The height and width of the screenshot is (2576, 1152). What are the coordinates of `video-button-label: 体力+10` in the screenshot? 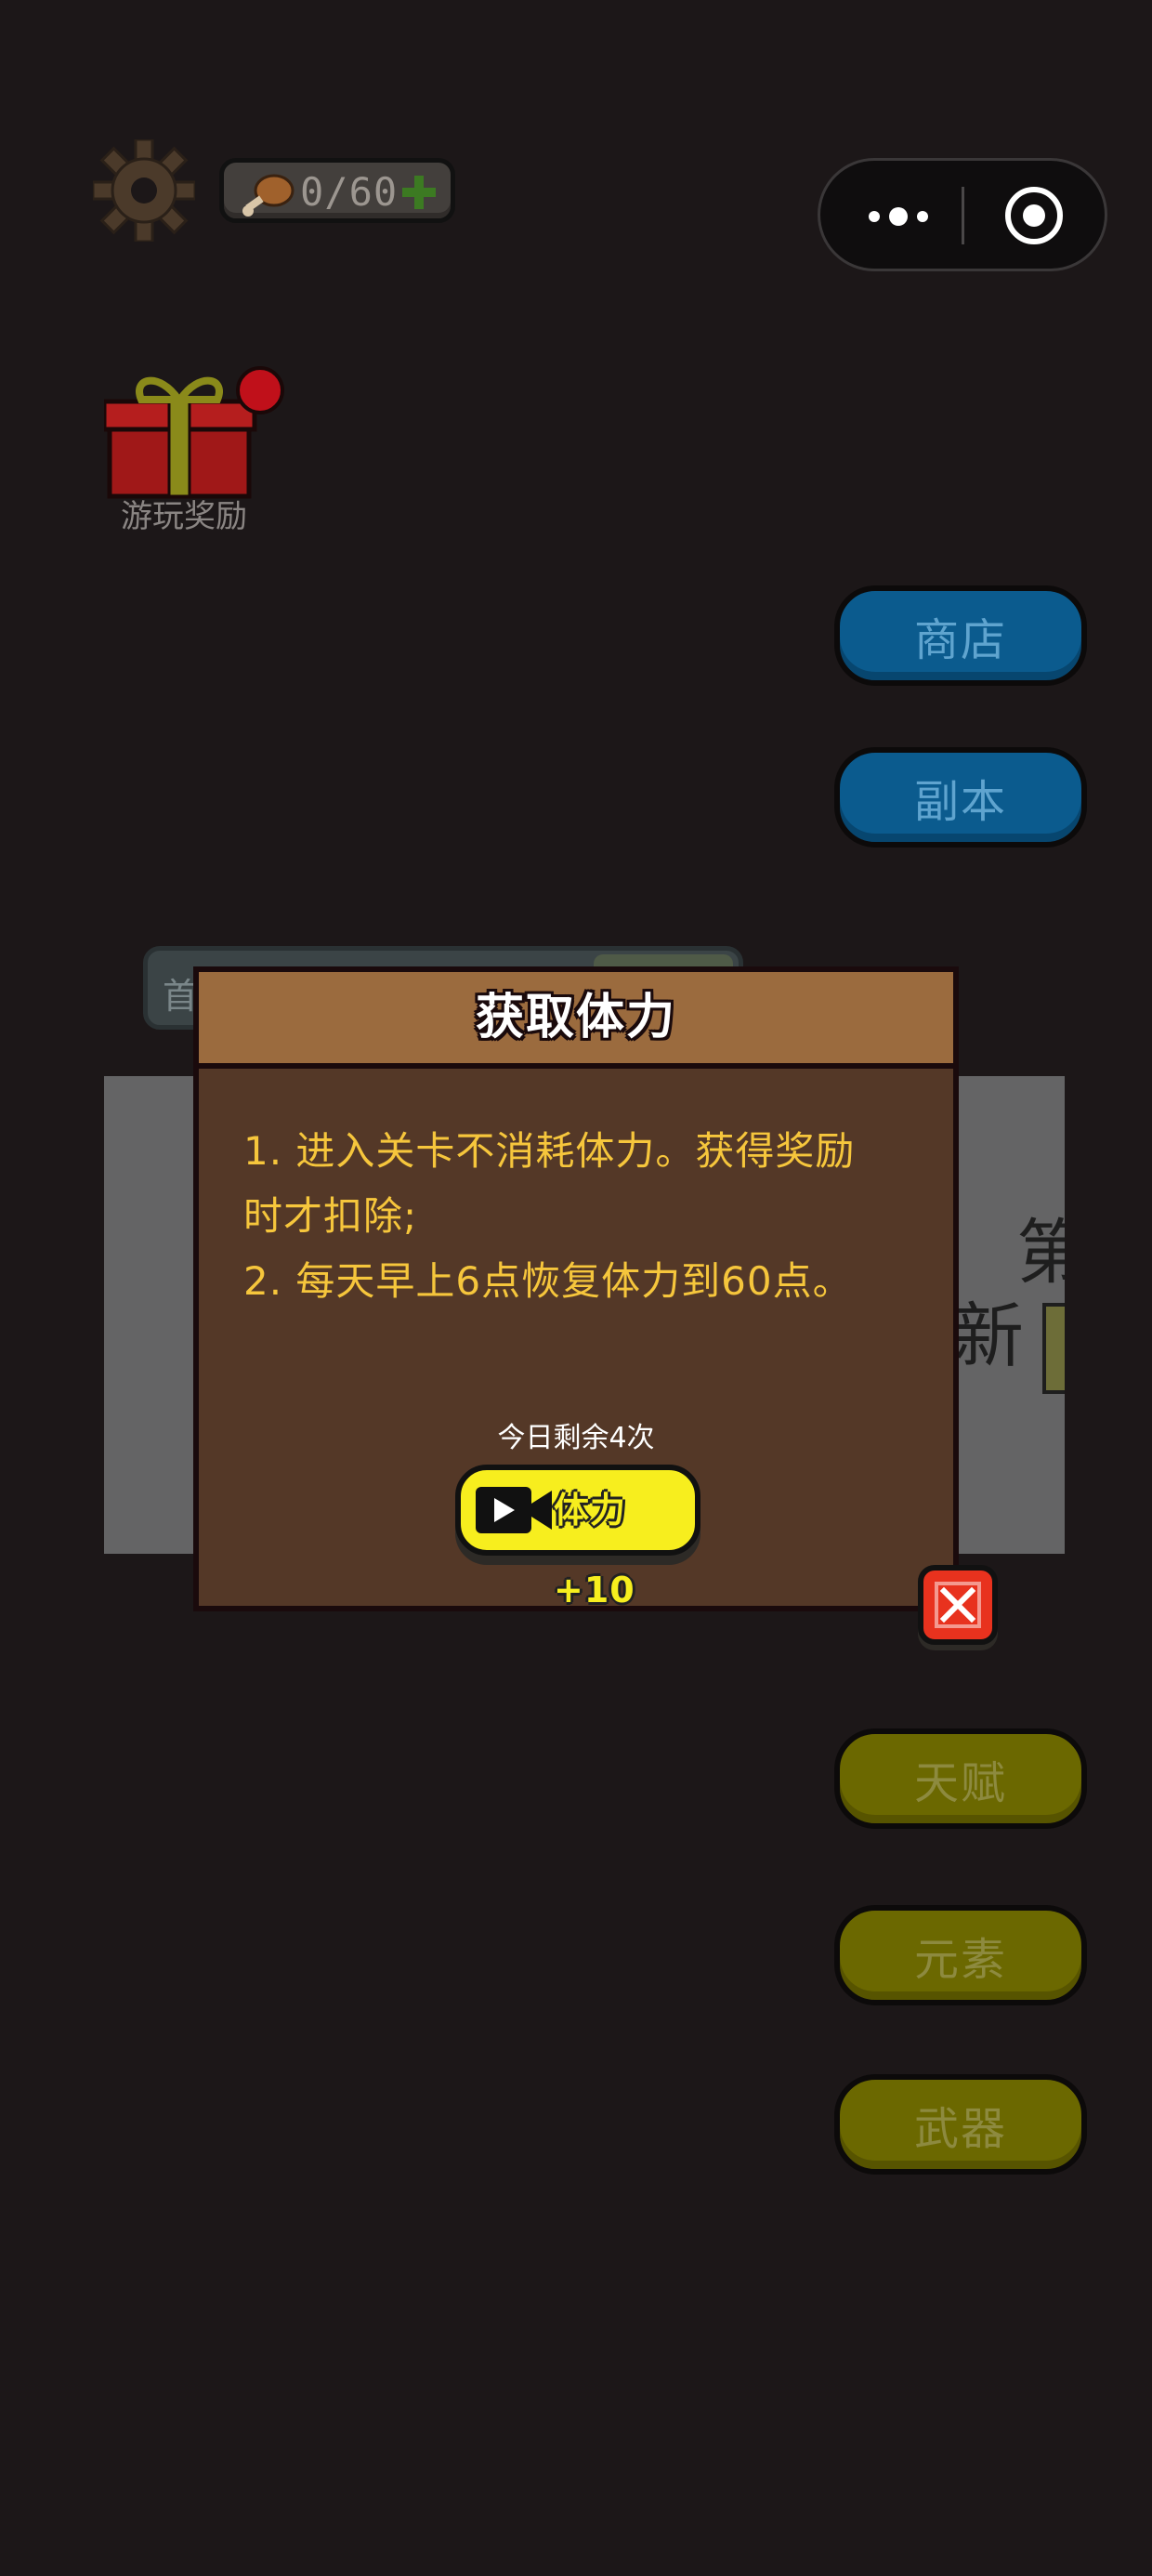 It's located at (594, 1550).